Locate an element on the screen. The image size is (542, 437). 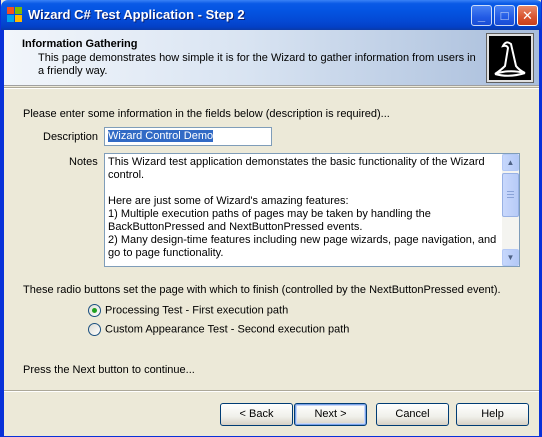
app-icon is located at coordinates (15, 15).